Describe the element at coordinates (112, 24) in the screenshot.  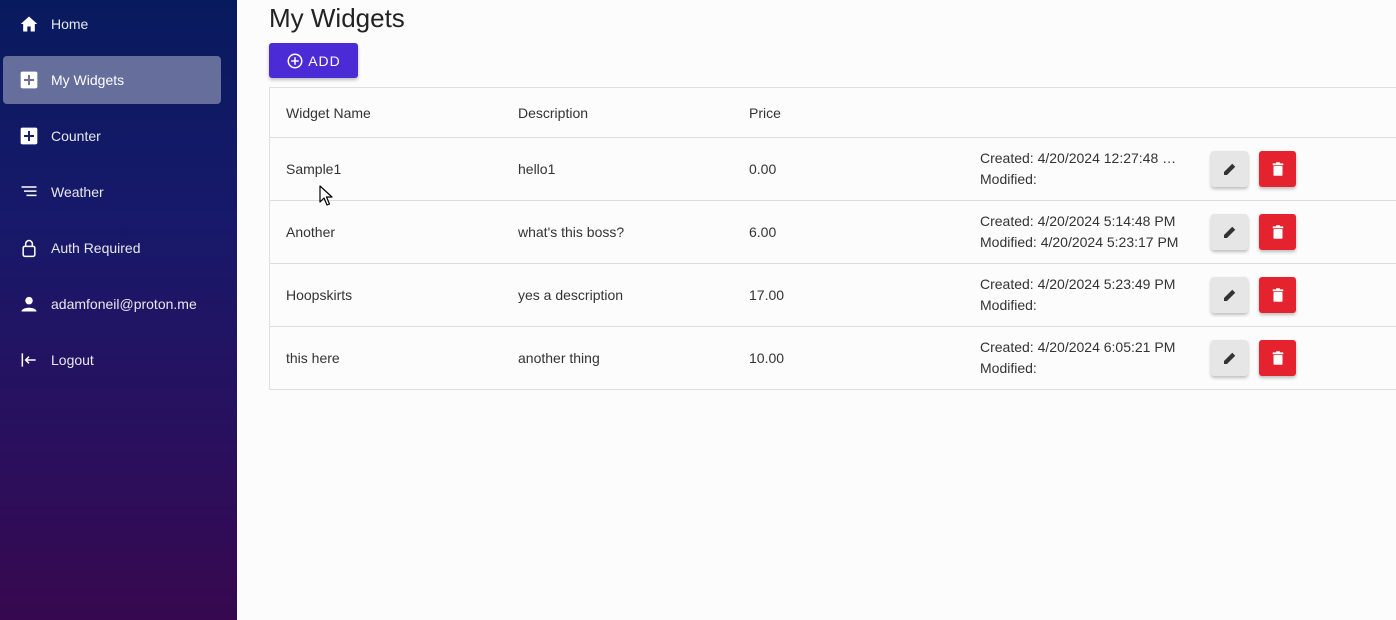
I see `sidebar-item-home: Home` at that location.